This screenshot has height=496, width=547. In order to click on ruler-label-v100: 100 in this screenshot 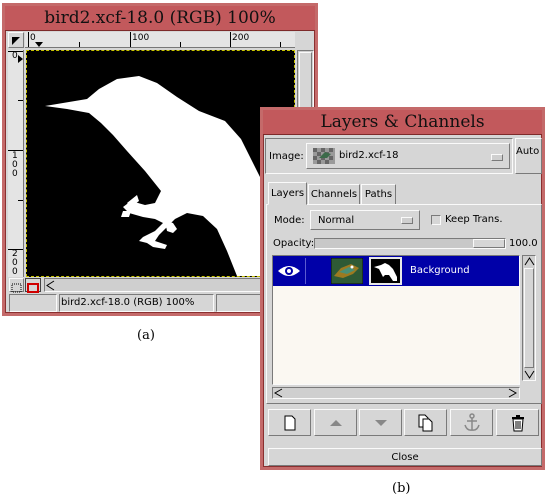, I will do `click(15, 165)`.